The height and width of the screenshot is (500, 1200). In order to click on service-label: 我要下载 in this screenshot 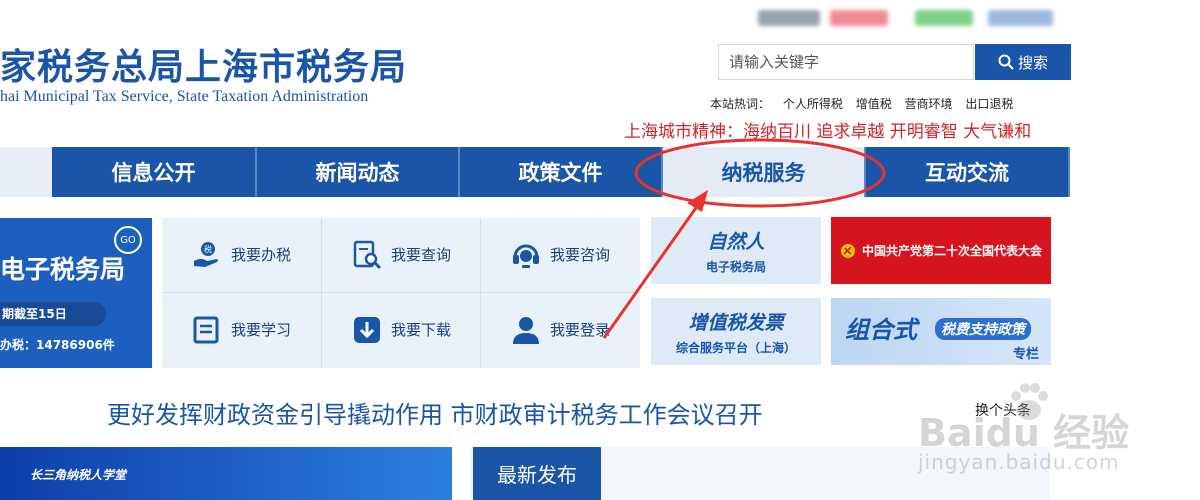, I will do `click(420, 330)`.